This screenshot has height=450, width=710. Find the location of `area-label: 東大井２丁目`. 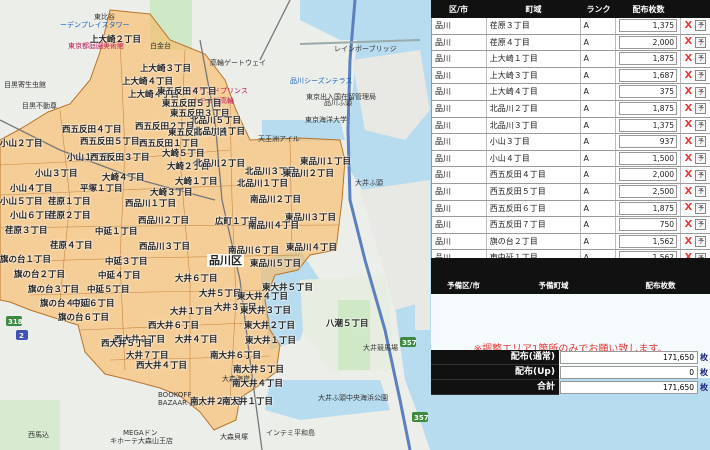

area-label: 東大井２丁目 is located at coordinates (269, 326).